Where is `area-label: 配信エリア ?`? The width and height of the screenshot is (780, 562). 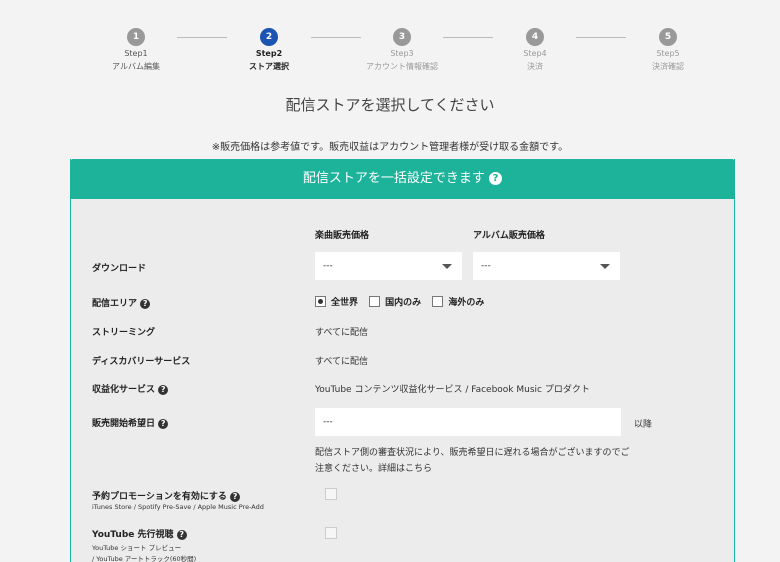
area-label: 配信エリア ? is located at coordinates (121, 302).